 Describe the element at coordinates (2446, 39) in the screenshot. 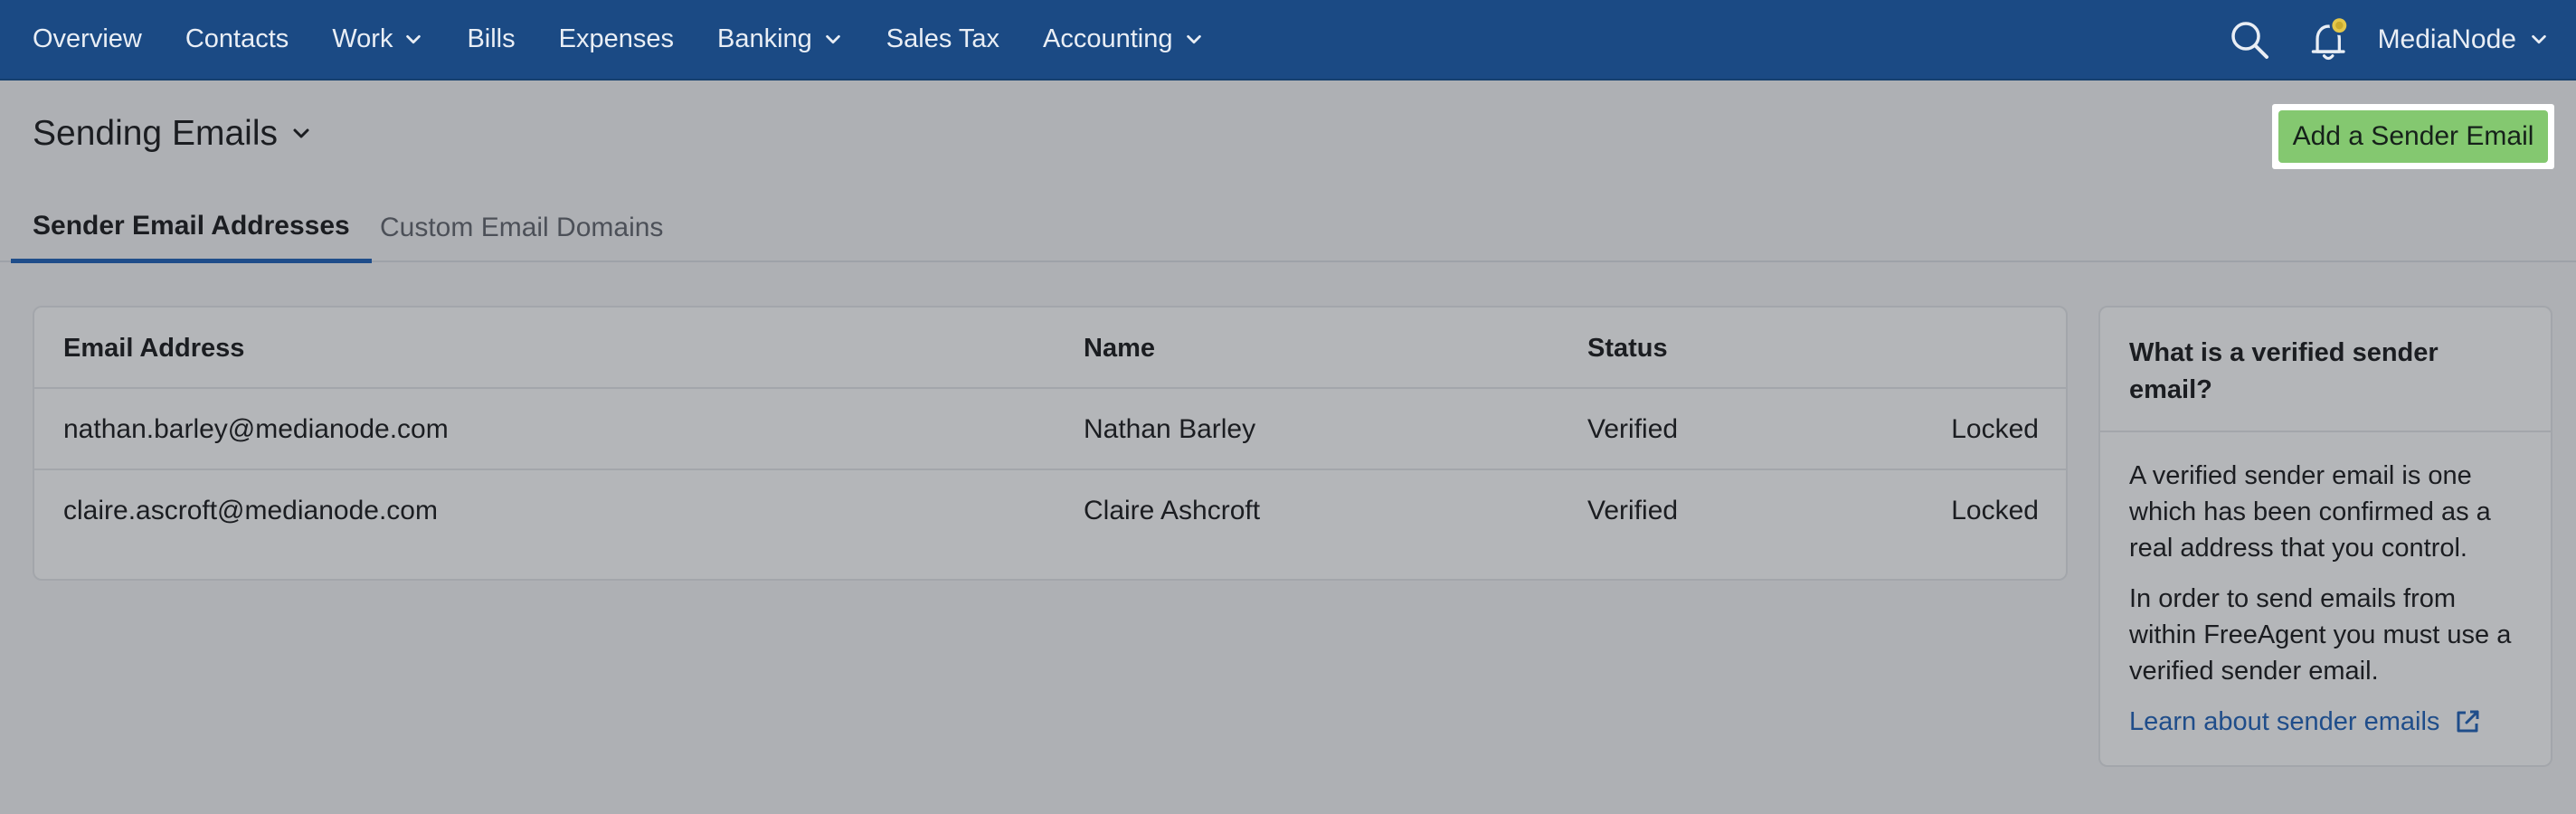

I see `account-name: MediaNode` at that location.